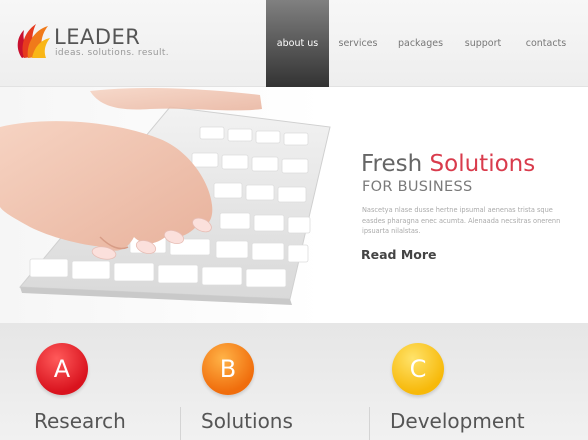  I want to click on badge-c-icon: C, so click(418, 369).